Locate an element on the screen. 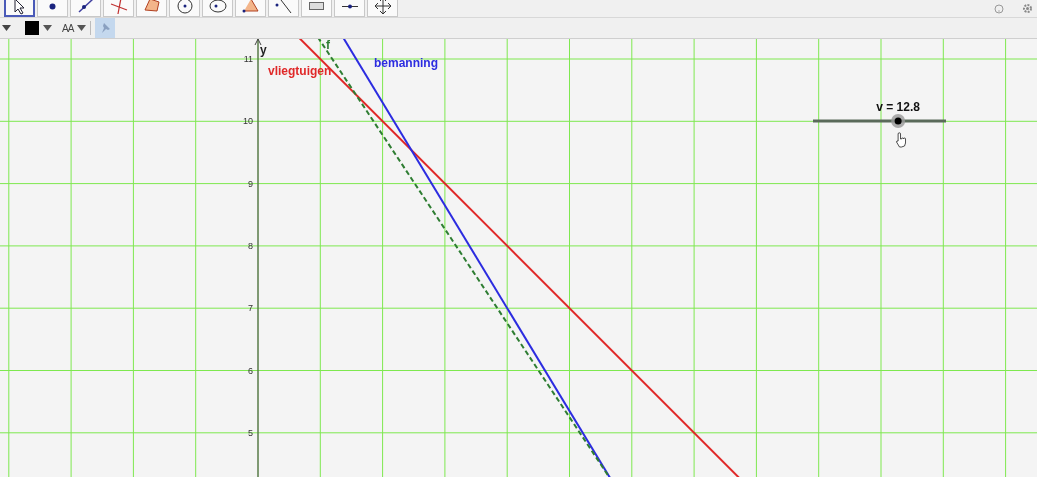  text-tool-icon is located at coordinates (316, 6).